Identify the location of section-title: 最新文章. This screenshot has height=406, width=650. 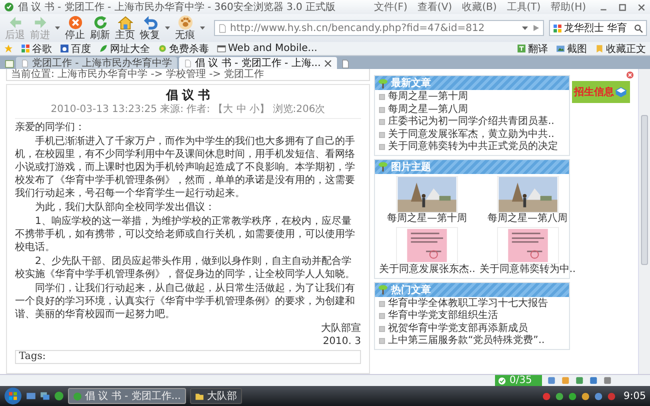
(411, 83).